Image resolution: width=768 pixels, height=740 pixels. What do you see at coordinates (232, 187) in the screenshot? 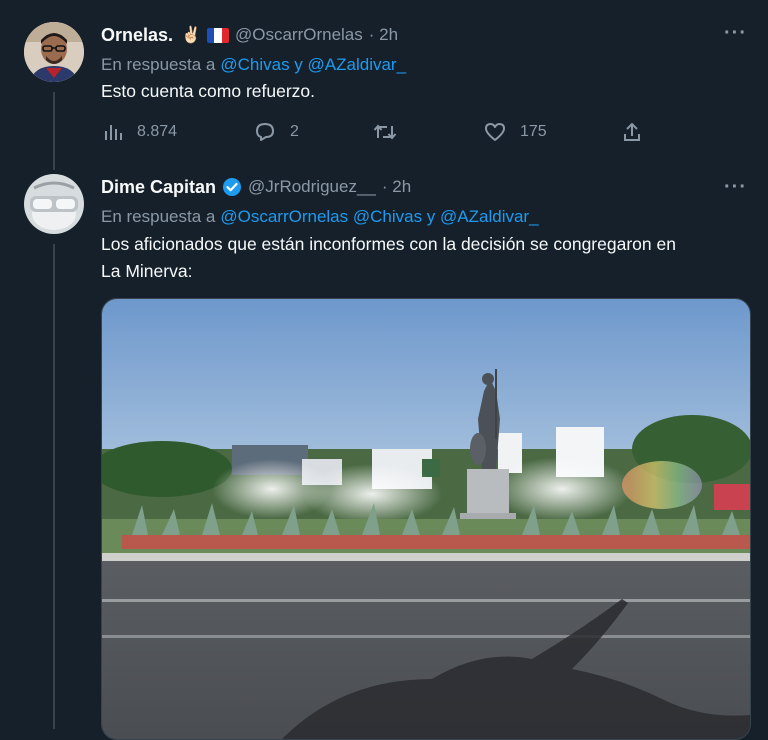
I see `verified-icon` at bounding box center [232, 187].